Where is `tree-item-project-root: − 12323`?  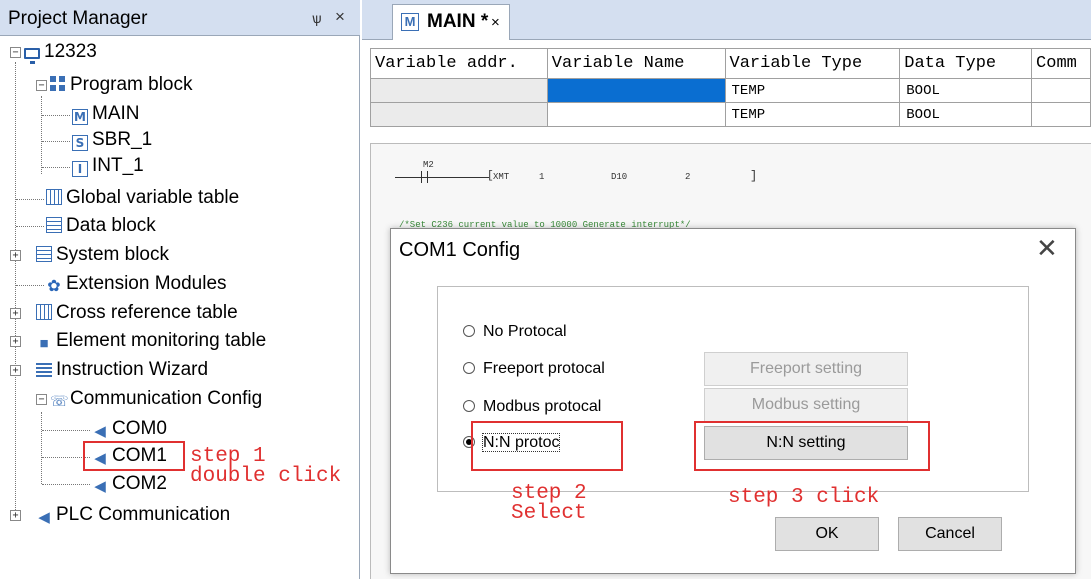
tree-item-project-root: − 12323 is located at coordinates (53, 52).